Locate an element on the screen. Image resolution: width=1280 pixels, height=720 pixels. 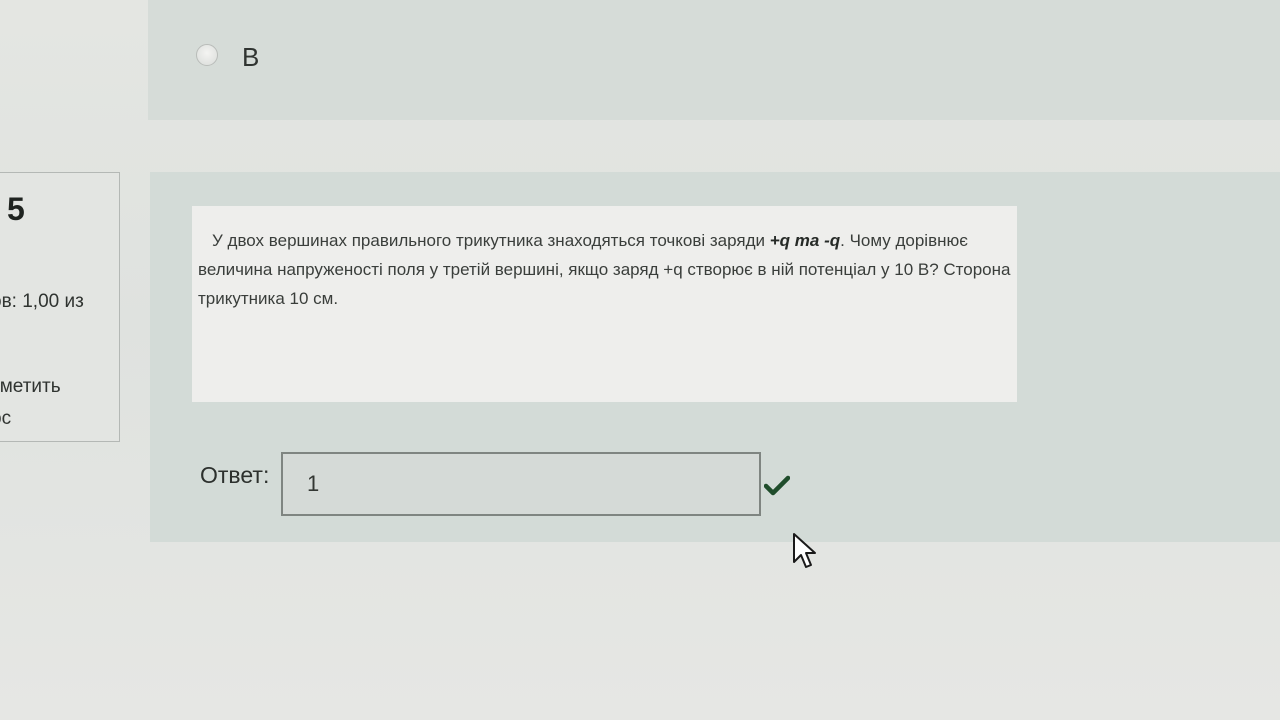
mouse-cursor-icon is located at coordinates (804, 550).